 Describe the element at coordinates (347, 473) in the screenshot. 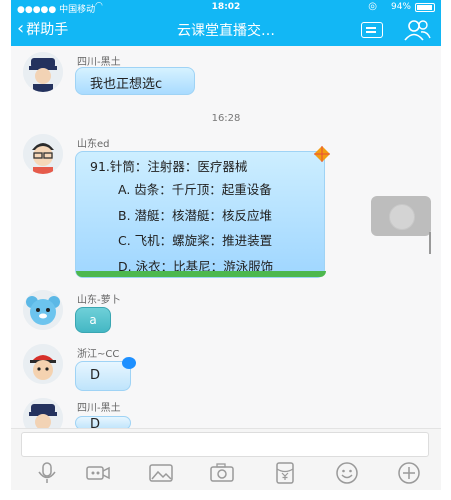

I see `emoji-icon` at that location.